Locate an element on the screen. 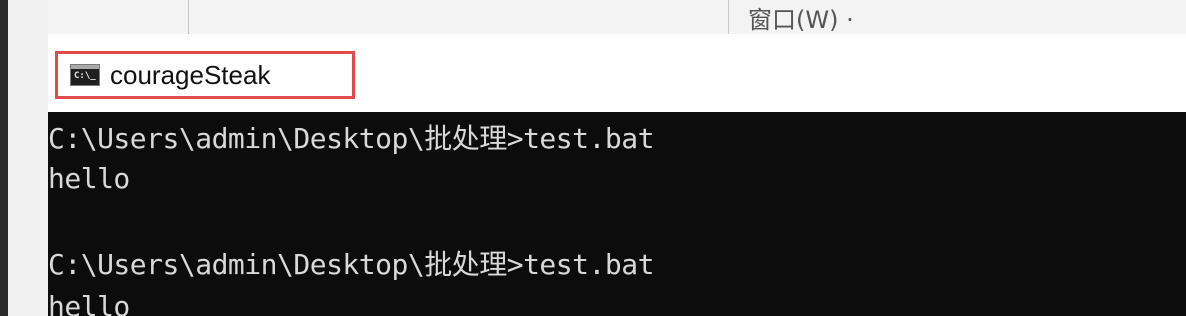 The height and width of the screenshot is (316, 1186). background-window-edge is located at coordinates (28, 158).